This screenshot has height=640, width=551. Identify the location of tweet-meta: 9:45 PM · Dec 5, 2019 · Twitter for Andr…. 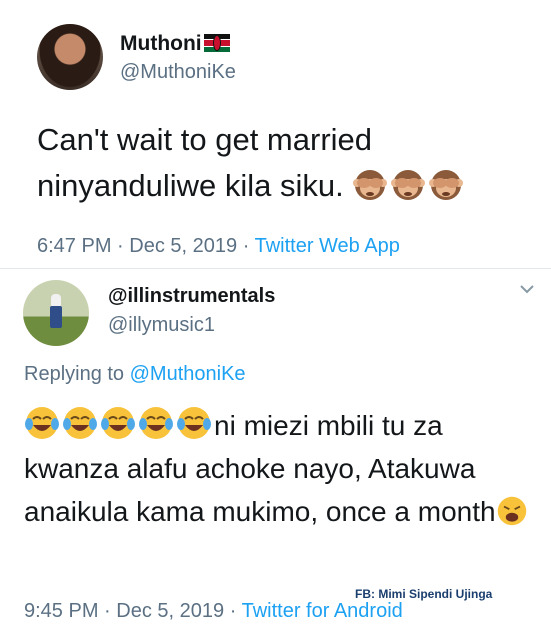
(213, 611).